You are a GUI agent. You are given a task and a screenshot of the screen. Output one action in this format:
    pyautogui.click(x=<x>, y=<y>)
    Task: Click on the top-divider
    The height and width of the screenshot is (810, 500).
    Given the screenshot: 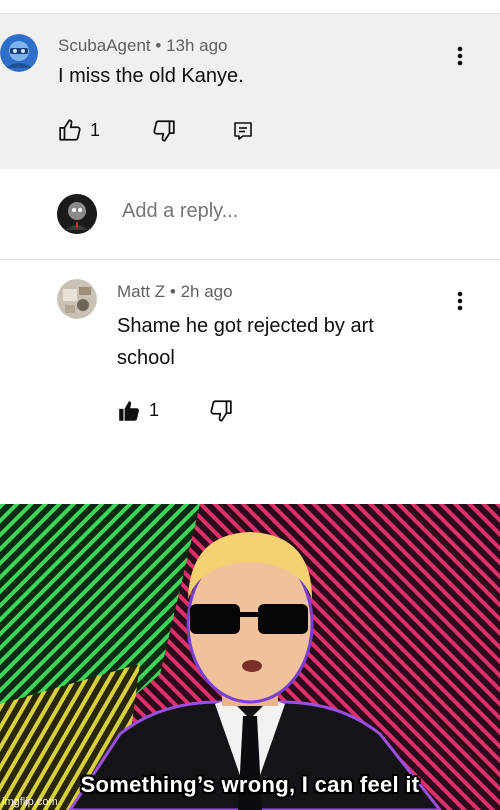 What is the action you would take?
    pyautogui.click(x=250, y=7)
    